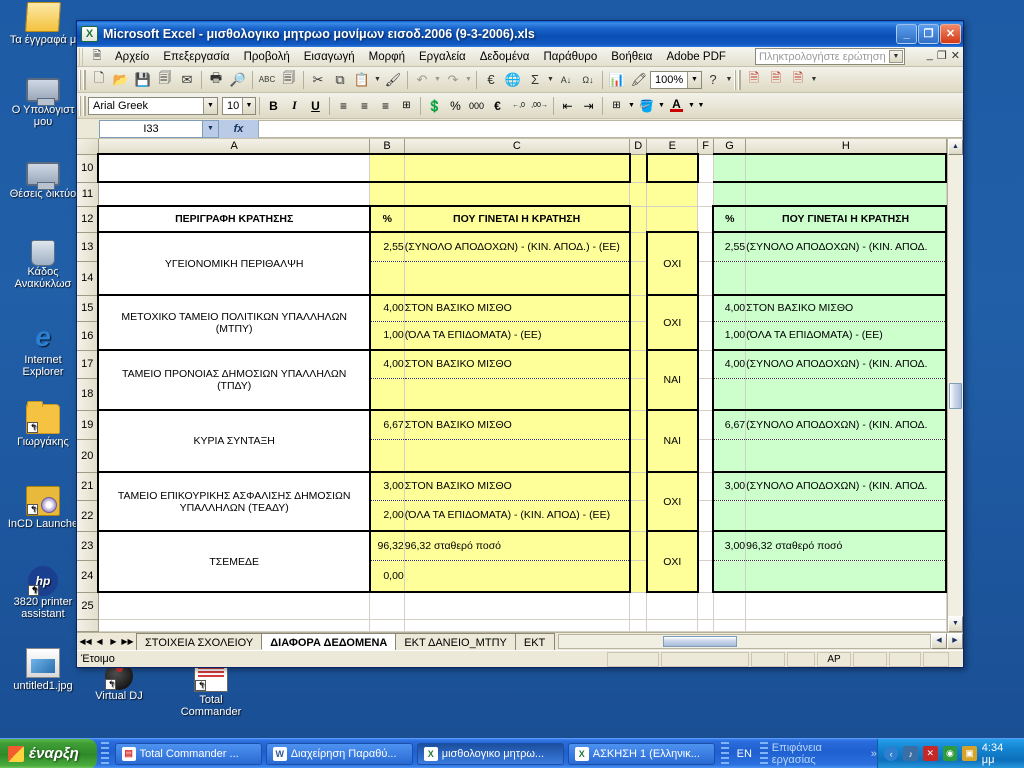 The width and height of the screenshot is (1024, 768). Describe the element at coordinates (846, 424) in the screenshot. I see `cell-H19: (ΣΥΝΟΛΟ ΑΠΟΔΟΧΩΝ) - (ΚΙΝ. ΑΠΟΔ.` at that location.